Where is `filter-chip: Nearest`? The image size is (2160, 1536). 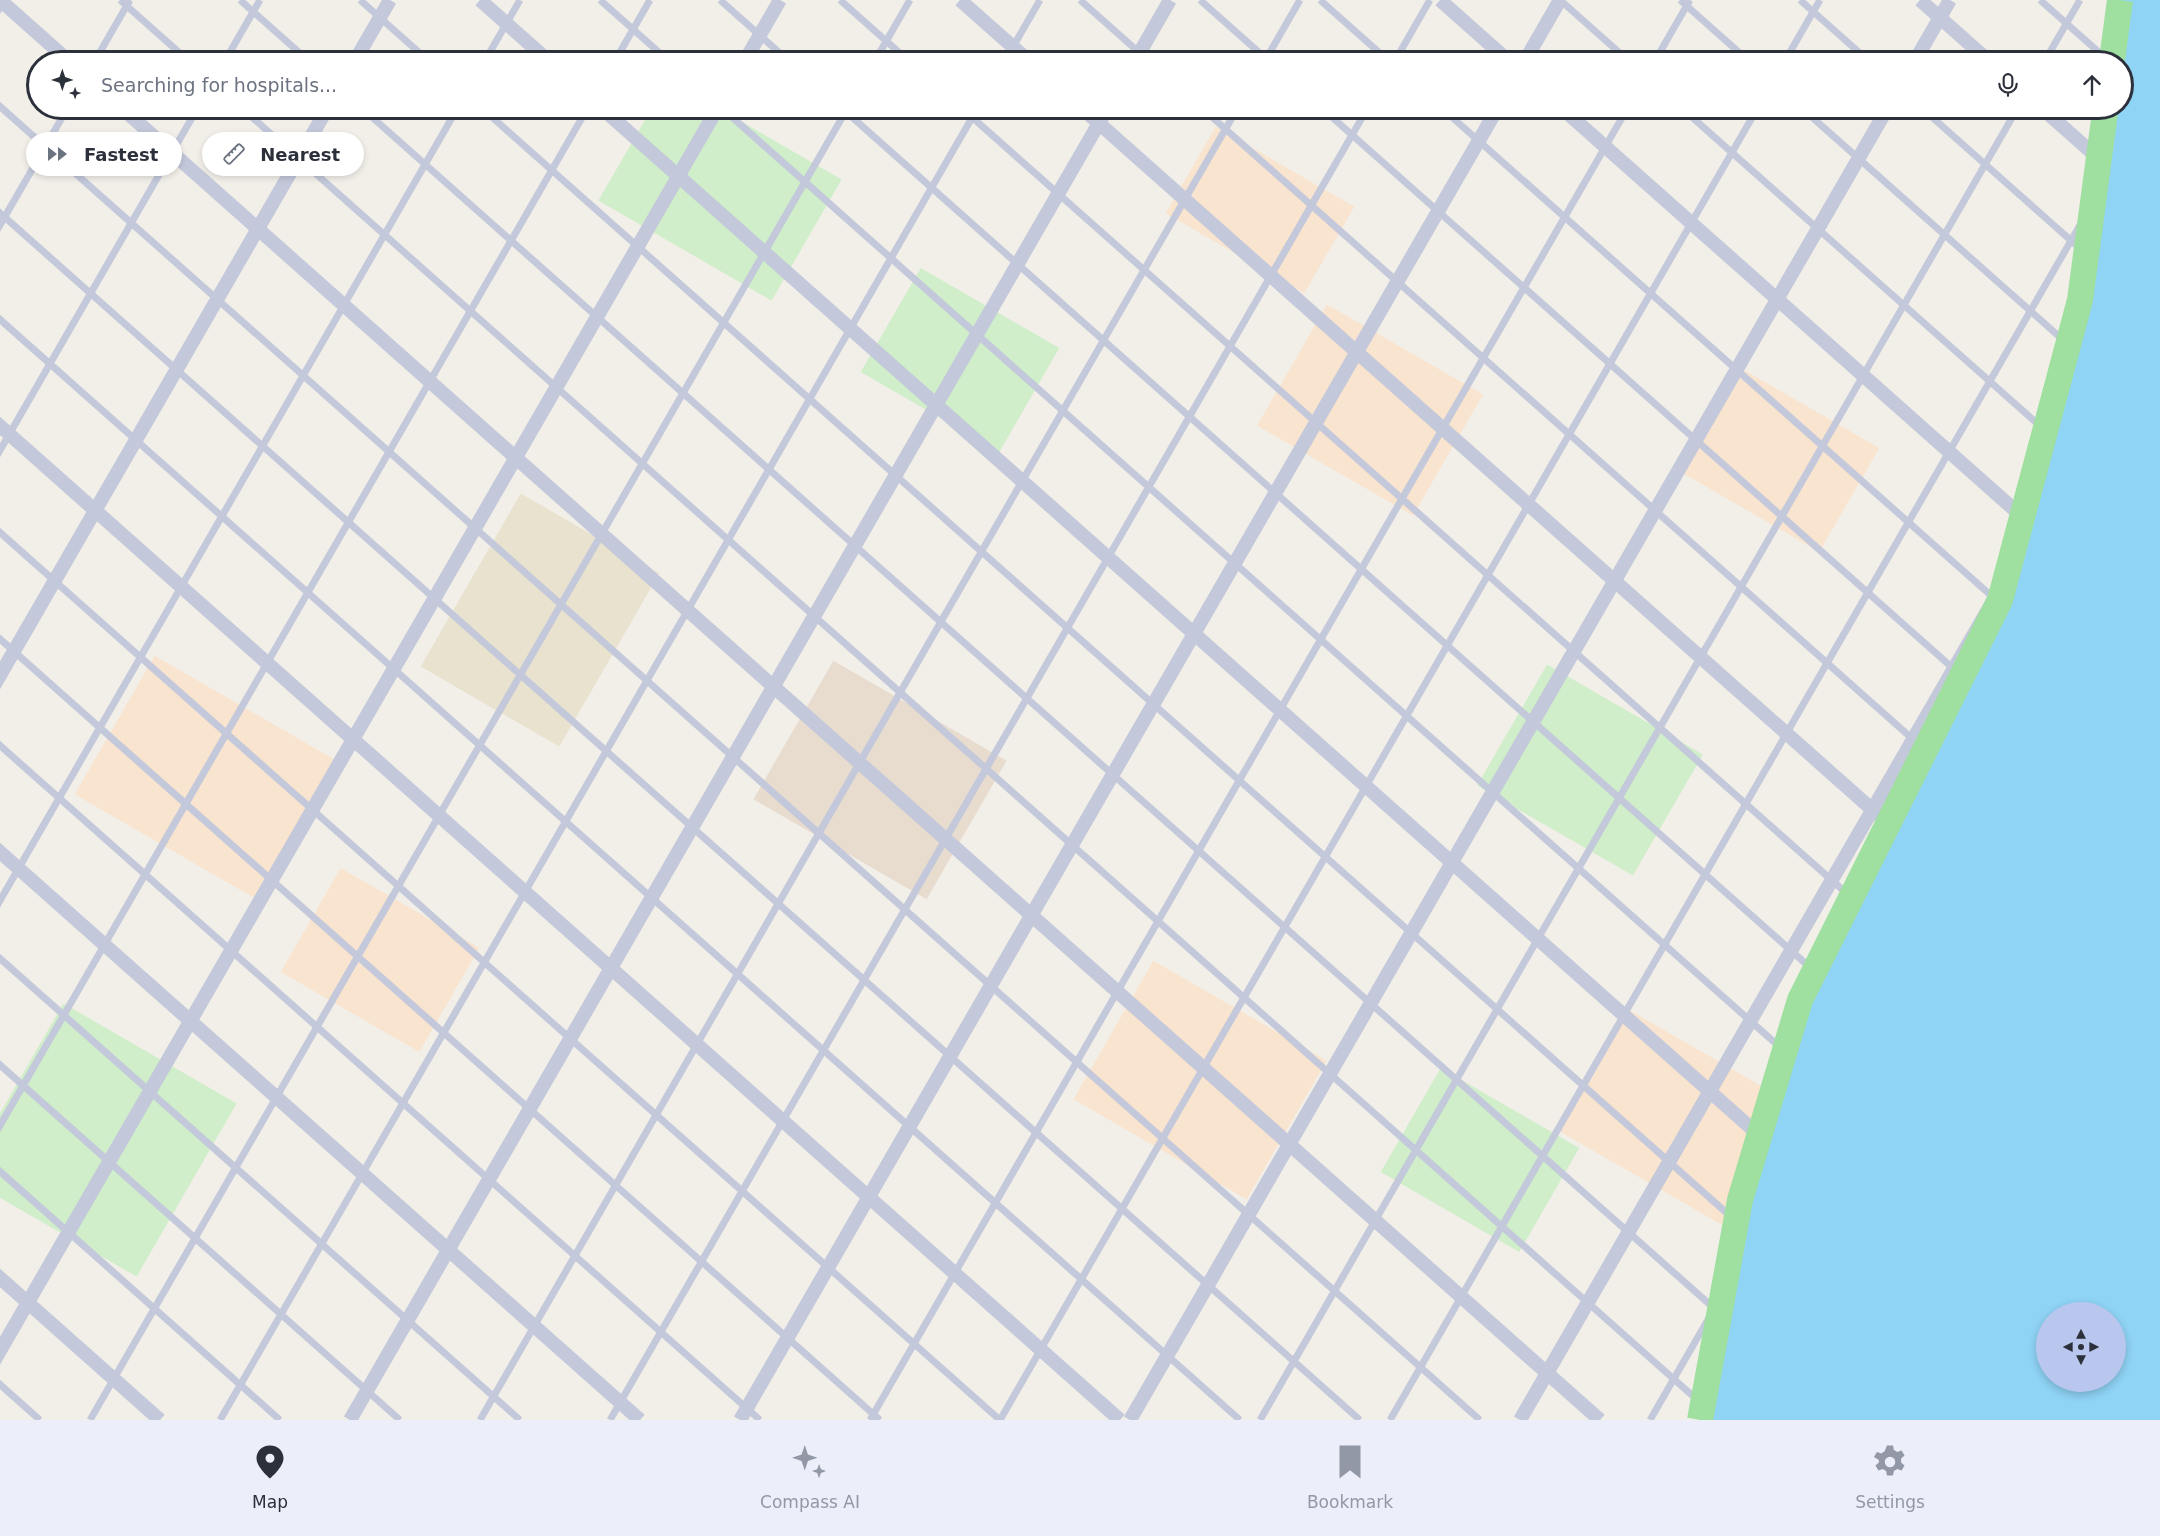
filter-chip: Nearest is located at coordinates (283, 154).